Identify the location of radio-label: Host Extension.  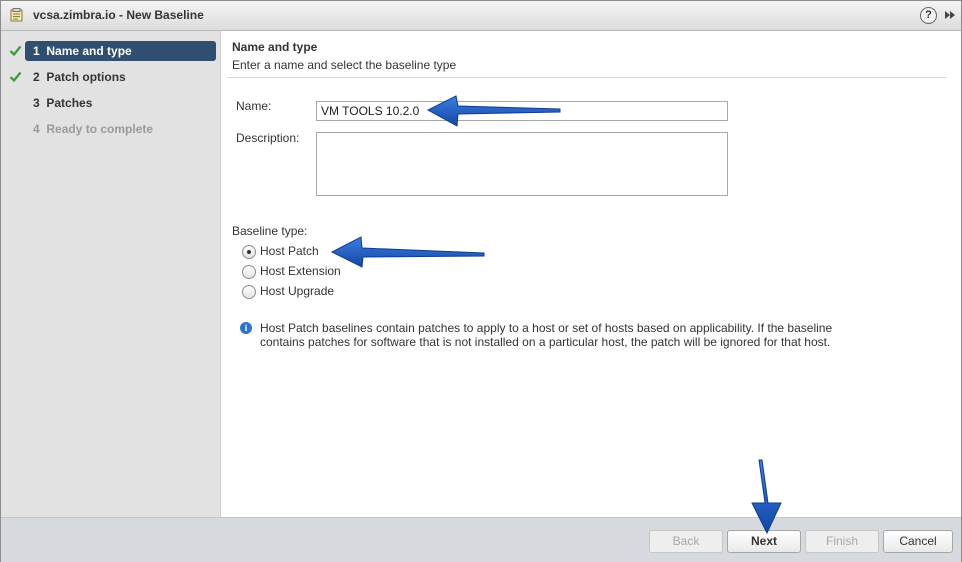
(300, 271).